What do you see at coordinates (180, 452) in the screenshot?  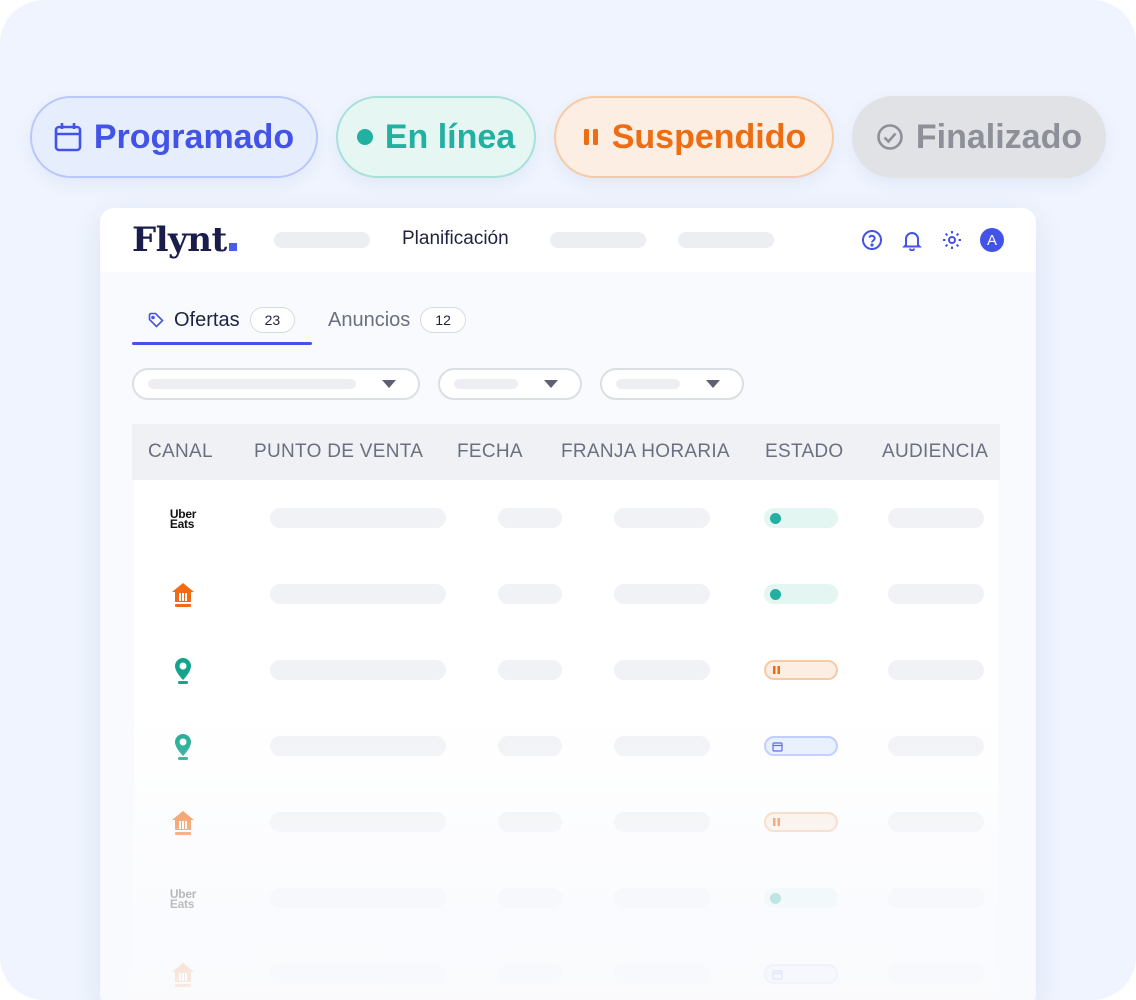 I see `column-header-canal: CANAL` at bounding box center [180, 452].